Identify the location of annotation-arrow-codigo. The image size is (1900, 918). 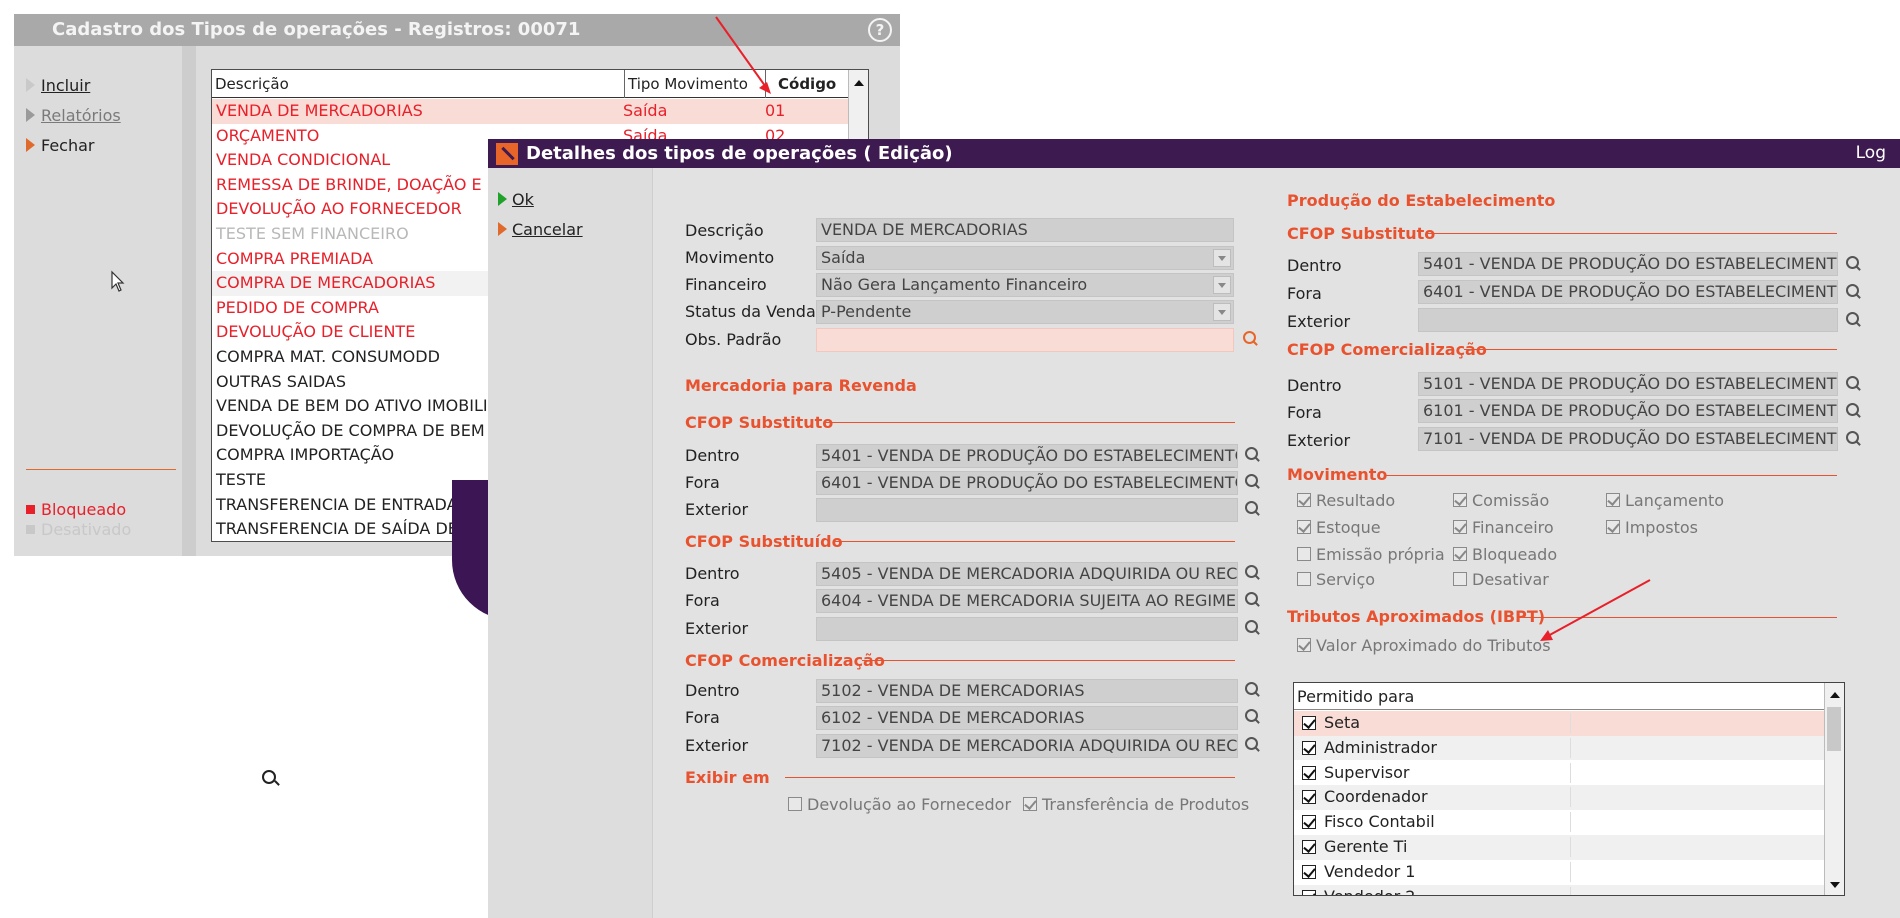
(743, 55).